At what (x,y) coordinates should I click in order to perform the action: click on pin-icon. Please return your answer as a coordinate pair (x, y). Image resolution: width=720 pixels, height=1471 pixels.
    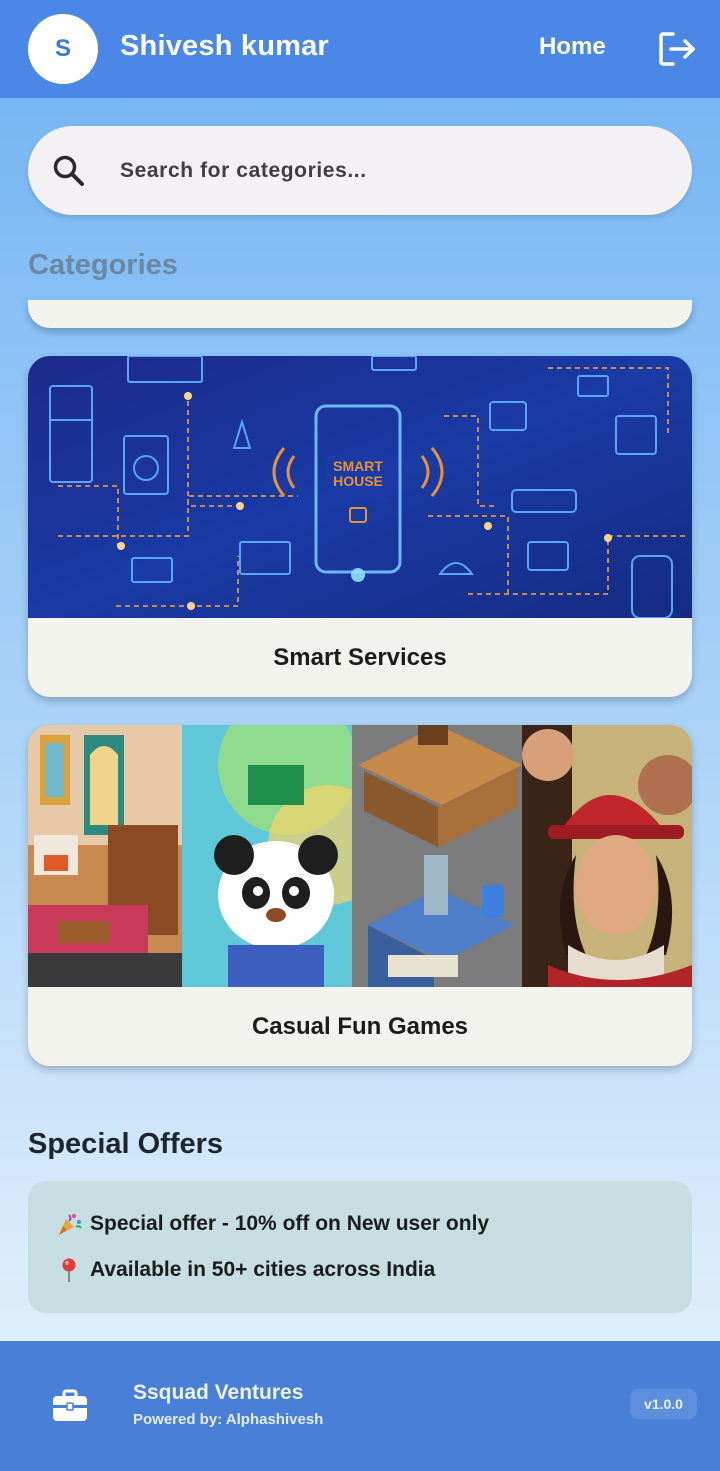
    Looking at the image, I should click on (69, 1270).